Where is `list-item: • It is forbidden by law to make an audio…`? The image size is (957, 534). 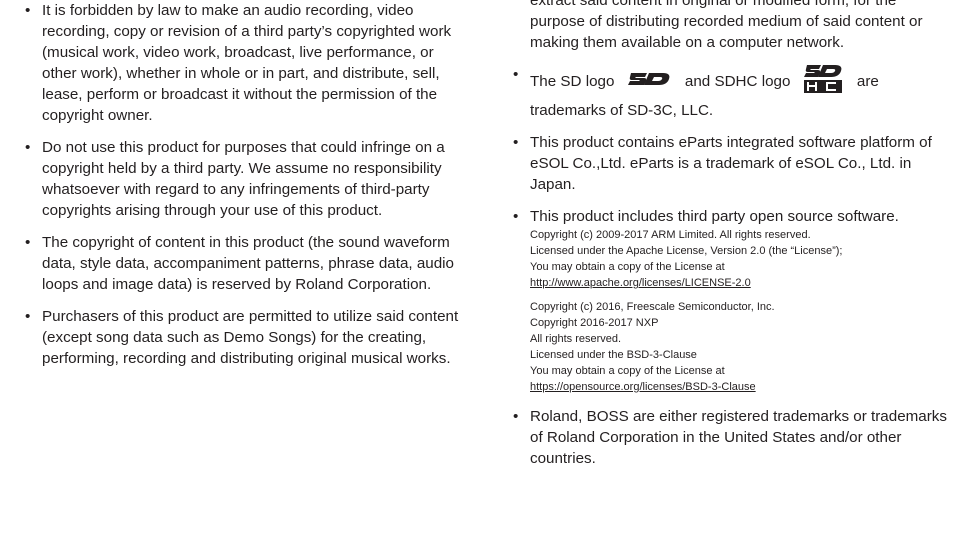 list-item: • It is forbidden by law to make an audio… is located at coordinates (238, 63).